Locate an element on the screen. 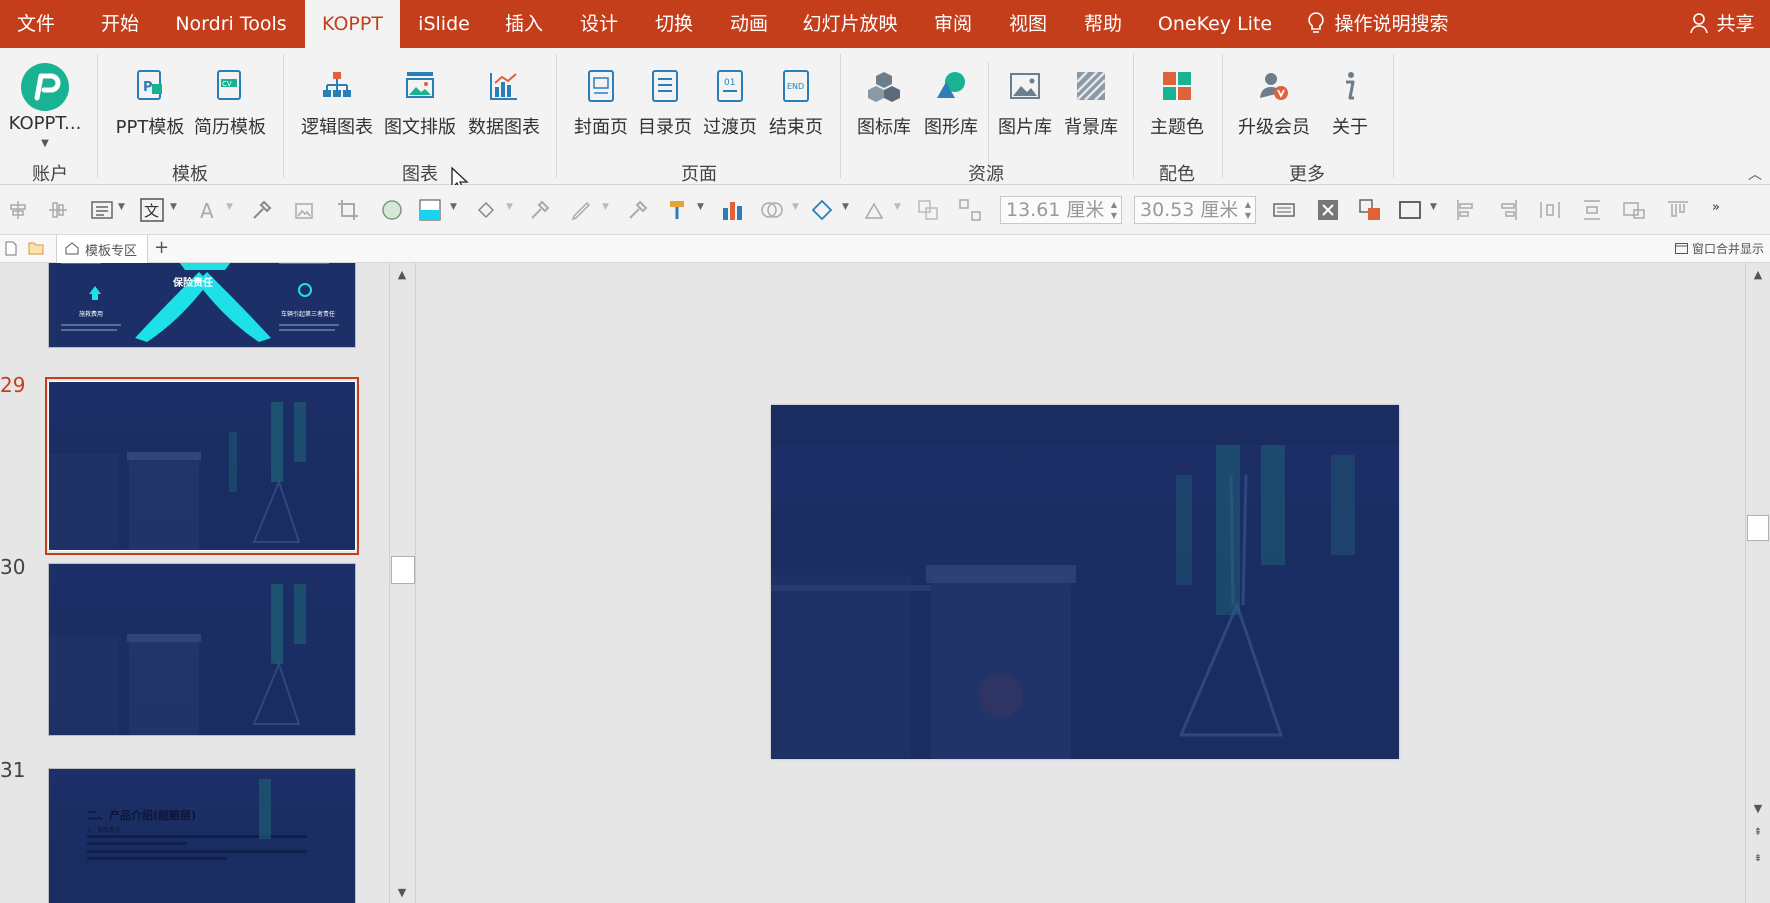 This screenshot has width=1770, height=903. chart-icon is located at coordinates (732, 210).